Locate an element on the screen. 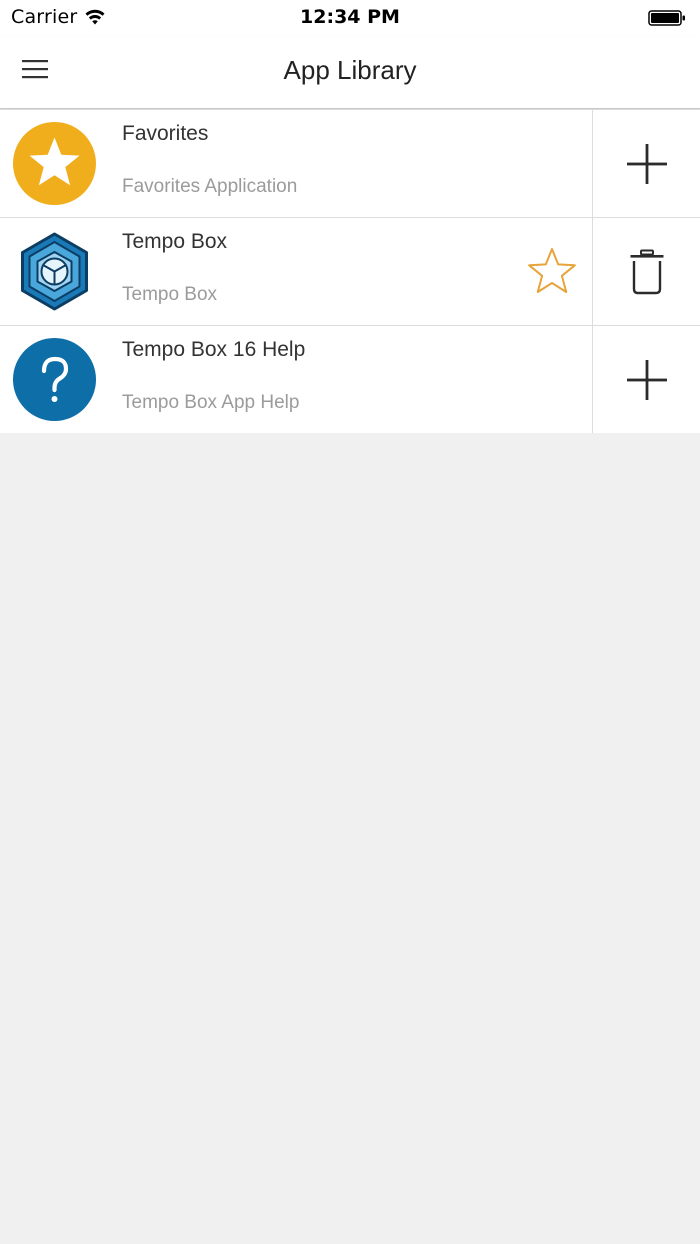 This screenshot has height=1244, width=700. star-outline-icon is located at coordinates (552, 270).